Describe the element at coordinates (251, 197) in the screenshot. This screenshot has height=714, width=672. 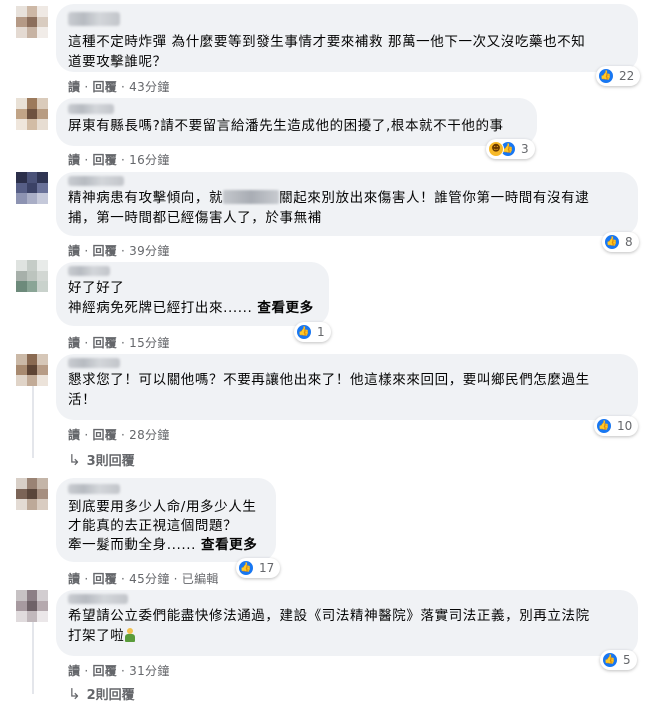
I see `redacted-name` at that location.